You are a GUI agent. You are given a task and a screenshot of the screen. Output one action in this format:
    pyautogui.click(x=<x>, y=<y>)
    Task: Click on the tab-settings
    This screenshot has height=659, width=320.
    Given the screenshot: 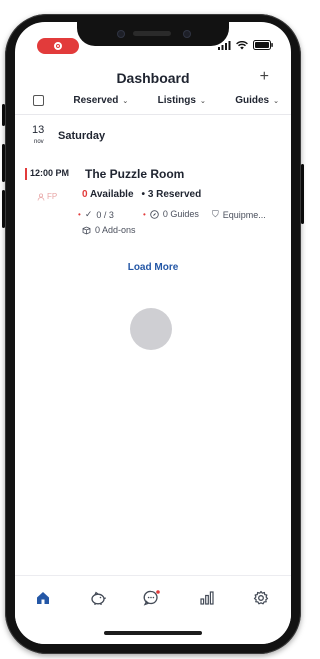 What is the action you would take?
    pyautogui.click(x=261, y=598)
    